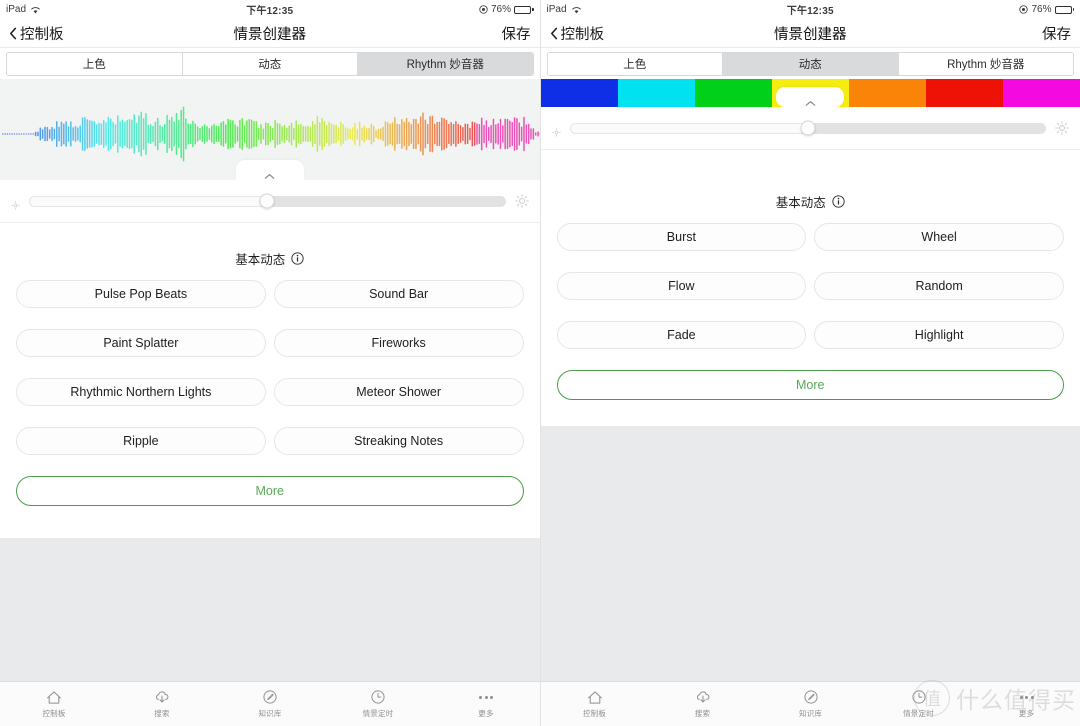 The width and height of the screenshot is (1080, 726). I want to click on bottom-tab-bar-right: 控制板 搜索 知识库 情景定时 更多, so click(810, 703).